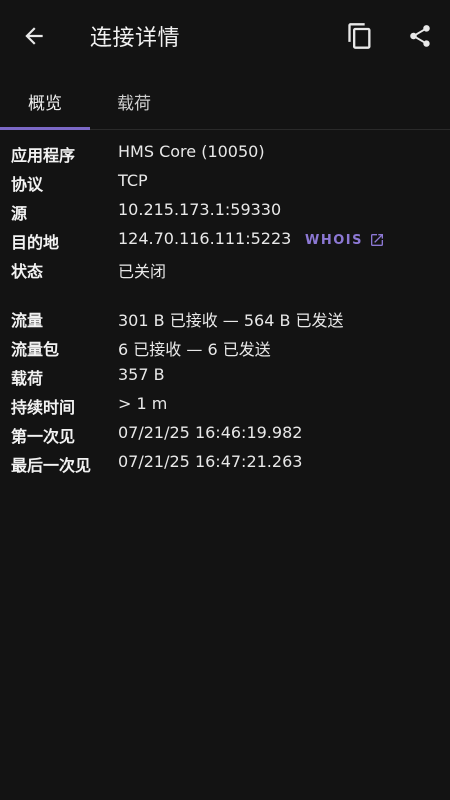  Describe the element at coordinates (19, 213) in the screenshot. I see `detail-label: 源` at that location.